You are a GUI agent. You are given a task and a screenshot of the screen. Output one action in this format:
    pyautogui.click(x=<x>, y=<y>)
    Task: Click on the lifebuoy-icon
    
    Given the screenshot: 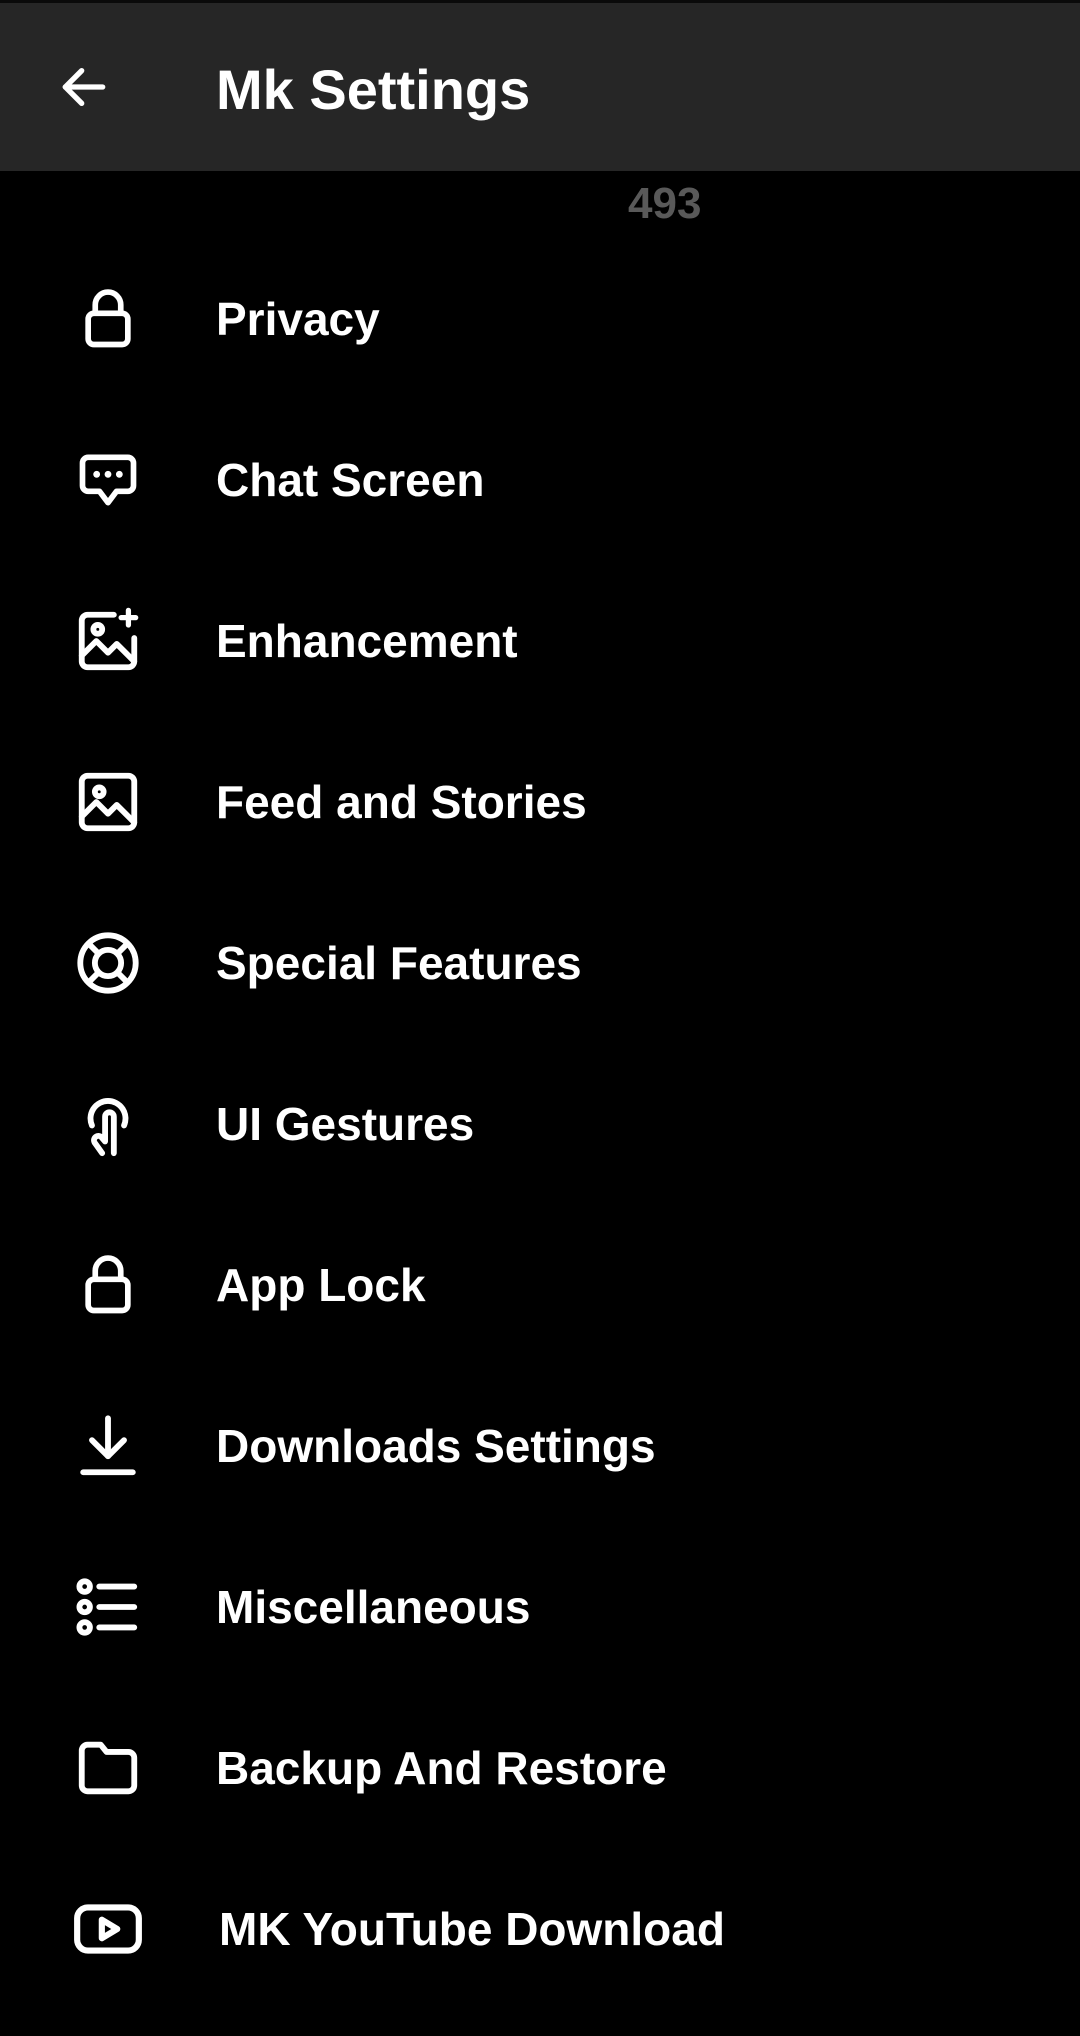 What is the action you would take?
    pyautogui.click(x=108, y=963)
    